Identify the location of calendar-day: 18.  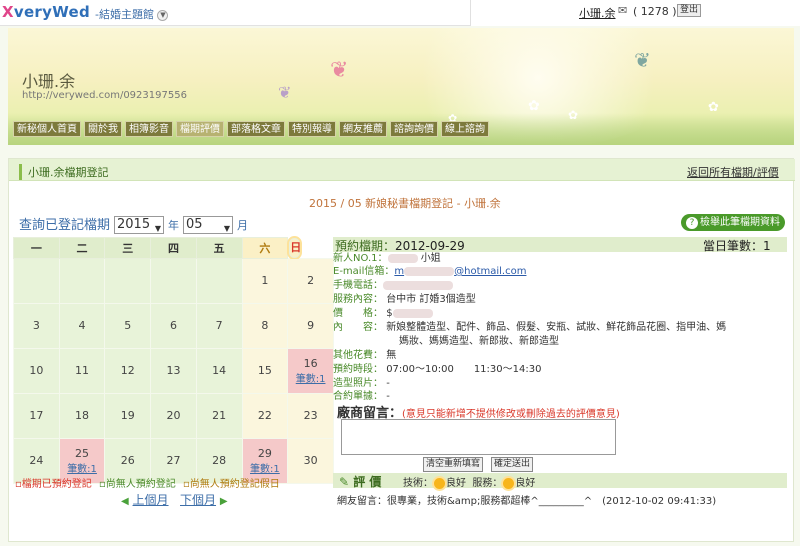
(82, 415).